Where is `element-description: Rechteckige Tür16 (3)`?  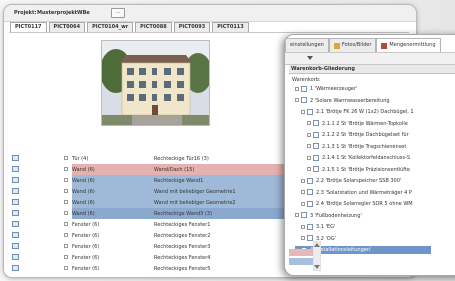 element-description: Rechteckige Tür16 (3) is located at coordinates (181, 159).